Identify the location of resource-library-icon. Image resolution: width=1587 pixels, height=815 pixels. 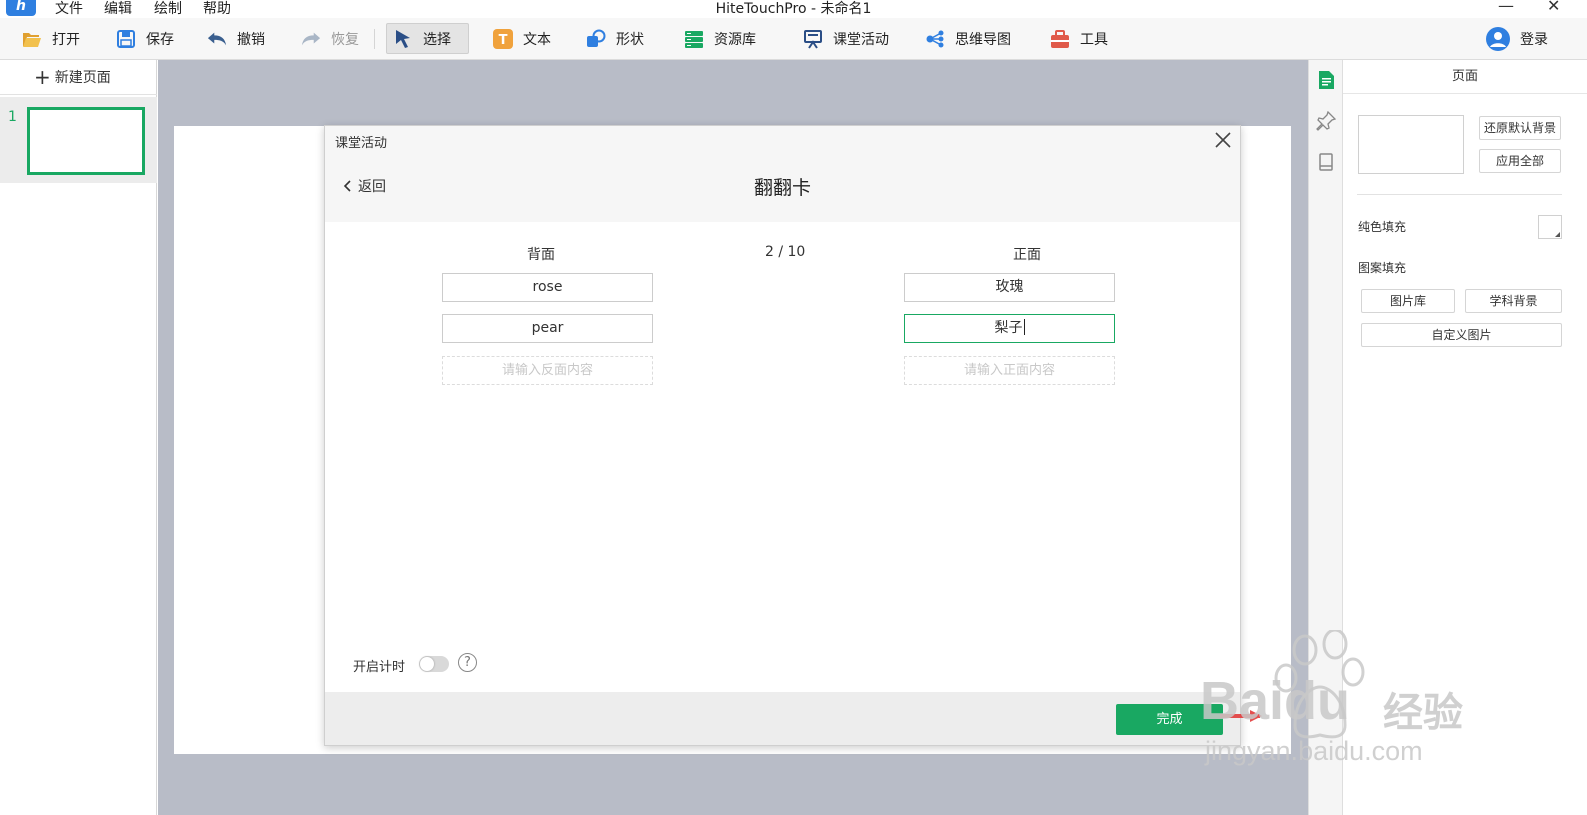
(694, 39).